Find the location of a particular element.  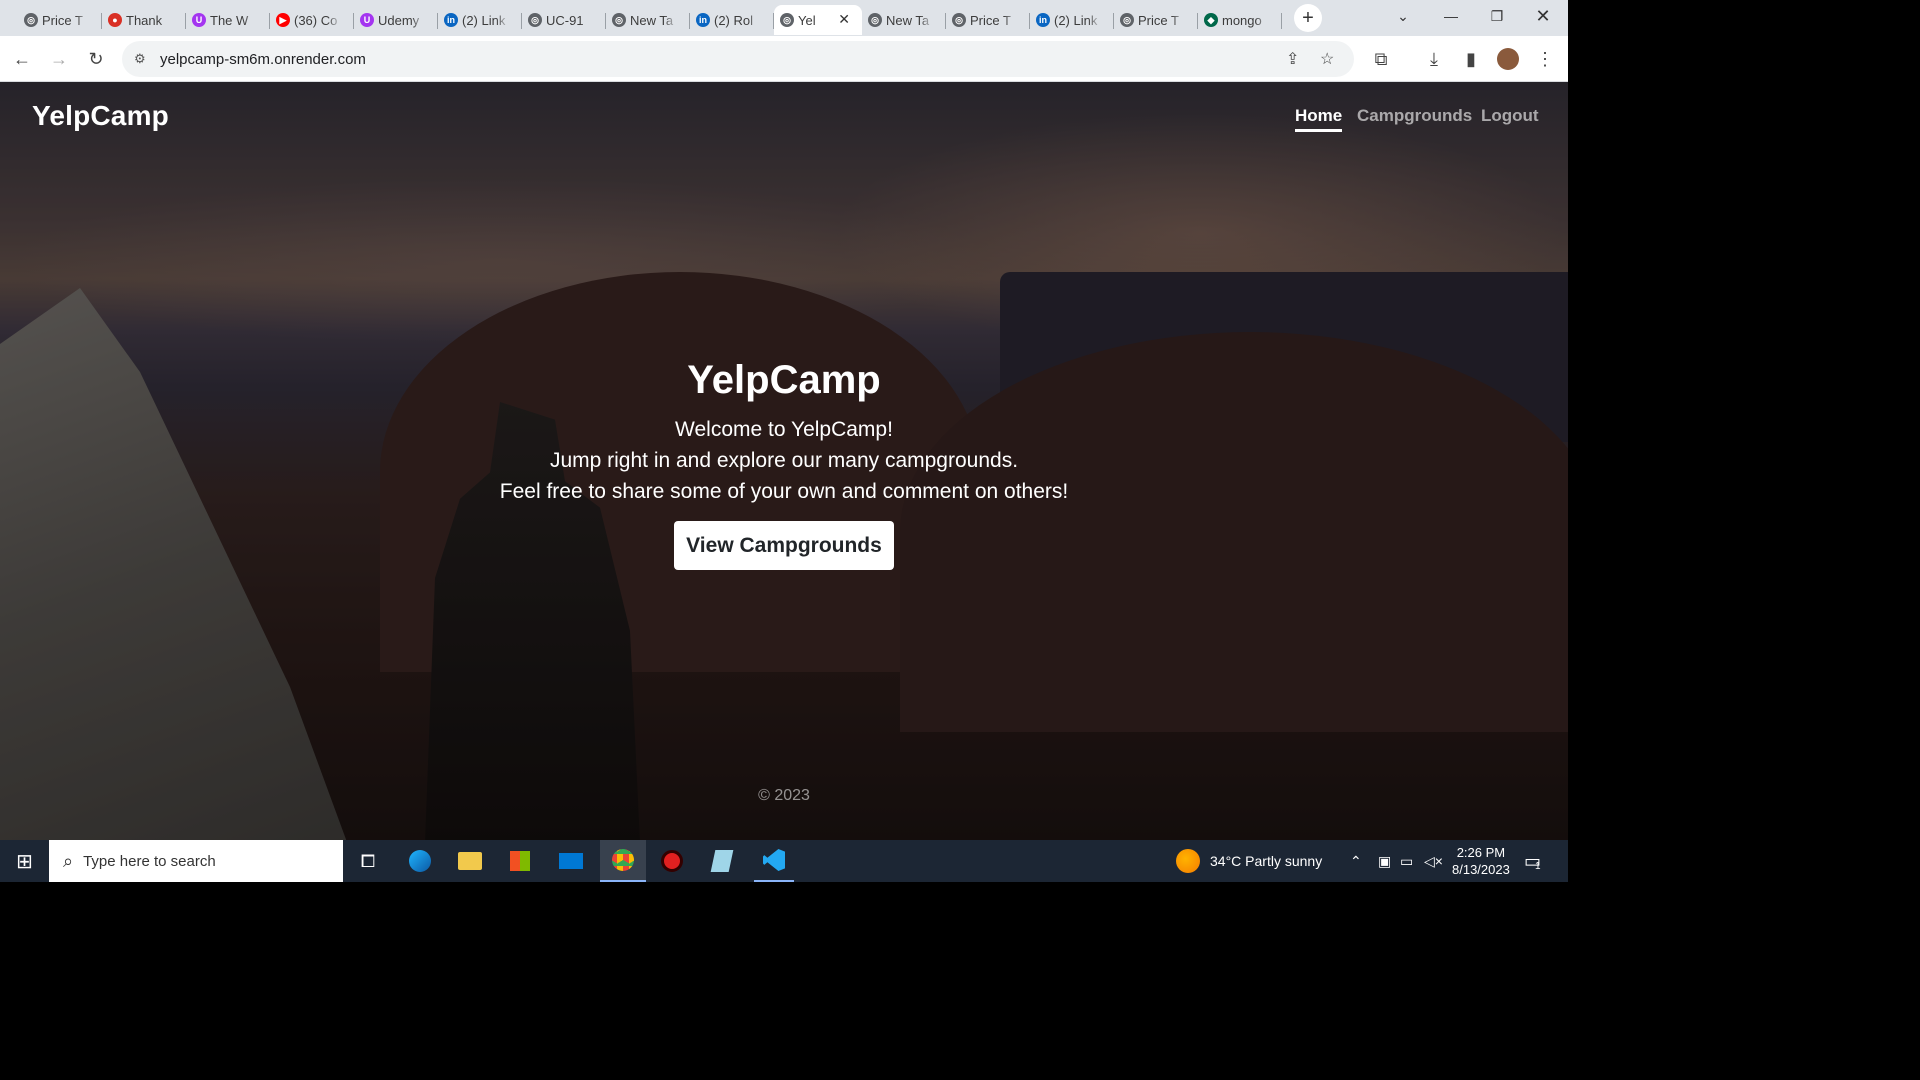

clock-date: 8/13/2023 is located at coordinates (1481, 869).